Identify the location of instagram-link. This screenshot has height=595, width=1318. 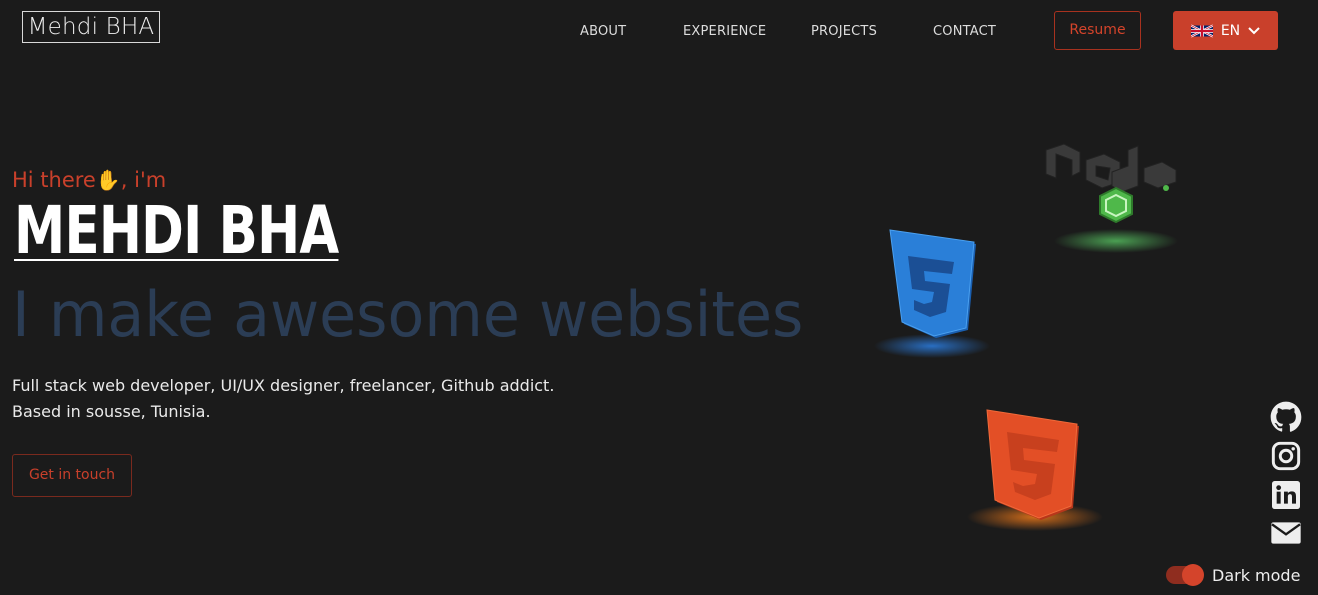
(1286, 456).